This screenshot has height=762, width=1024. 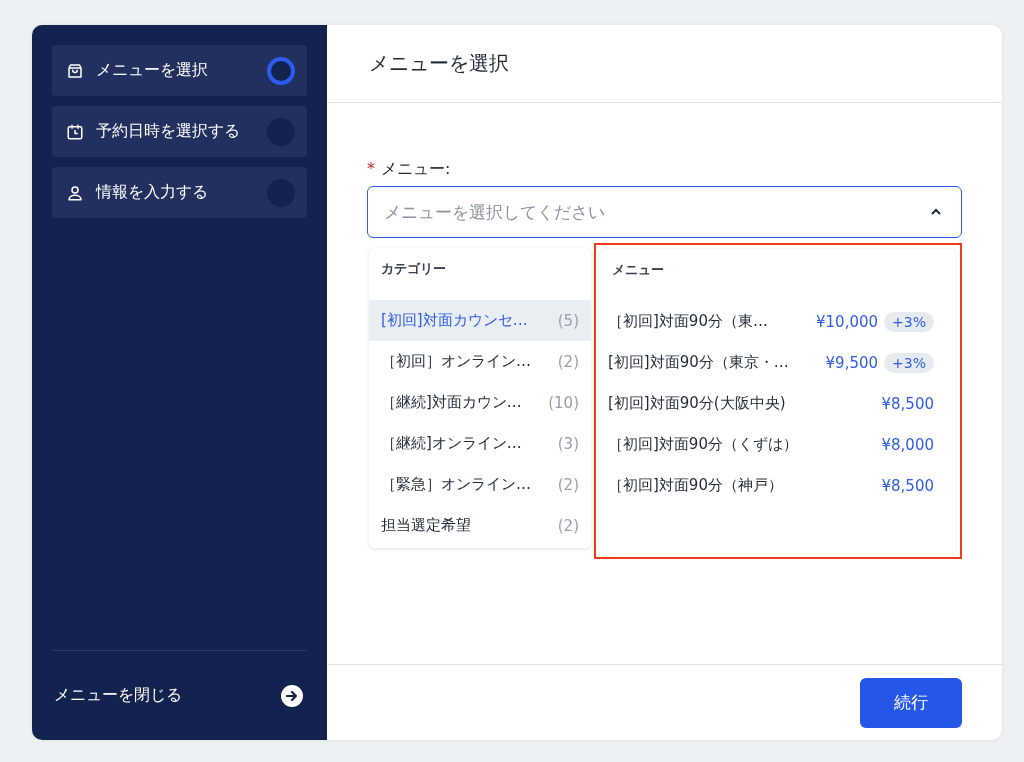 I want to click on continue-button: 続行, so click(x=911, y=702).